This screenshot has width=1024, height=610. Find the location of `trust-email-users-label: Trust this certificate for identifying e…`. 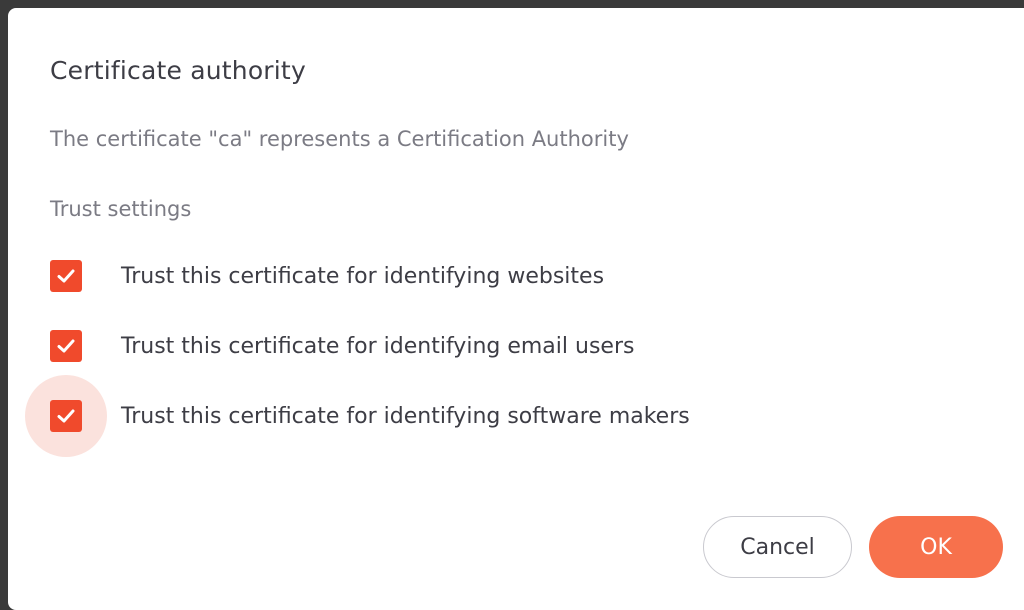

trust-email-users-label: Trust this certificate for identifying e… is located at coordinates (377, 346).